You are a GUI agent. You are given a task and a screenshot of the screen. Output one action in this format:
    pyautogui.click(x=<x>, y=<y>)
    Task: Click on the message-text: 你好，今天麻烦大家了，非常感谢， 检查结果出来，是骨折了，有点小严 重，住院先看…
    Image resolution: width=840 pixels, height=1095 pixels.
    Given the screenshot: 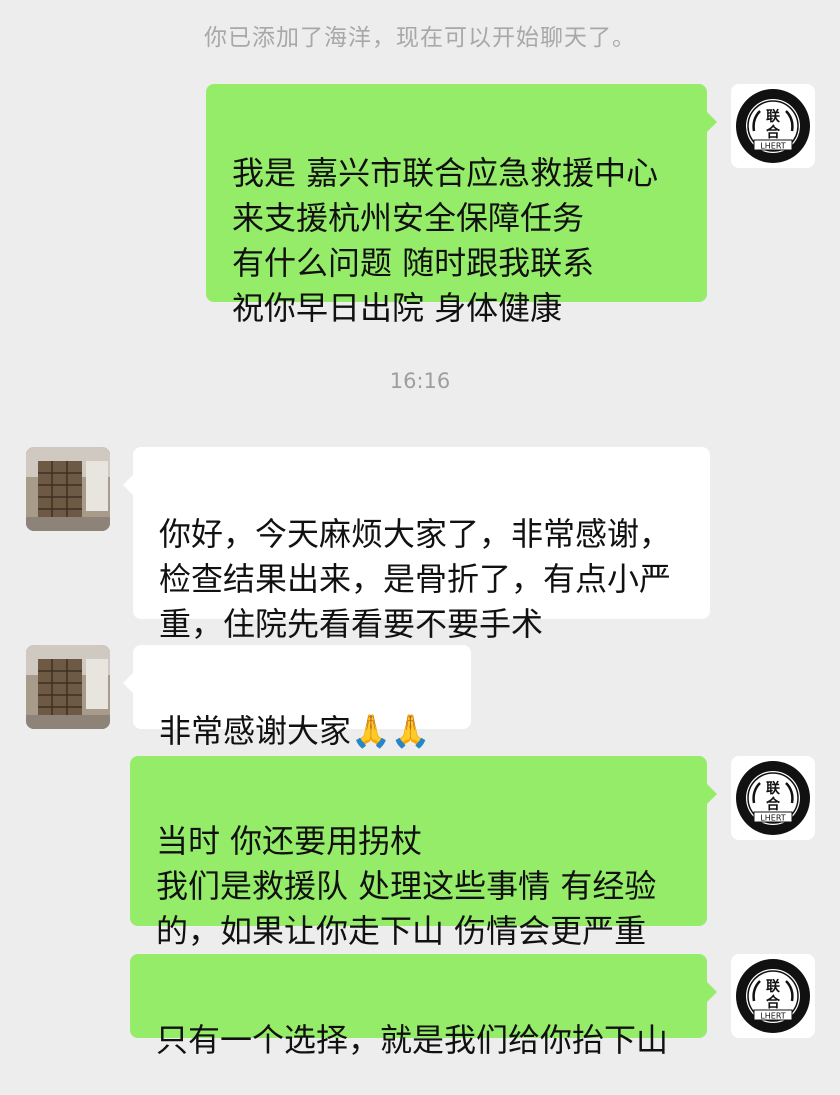 What is the action you would take?
    pyautogui.click(x=415, y=579)
    